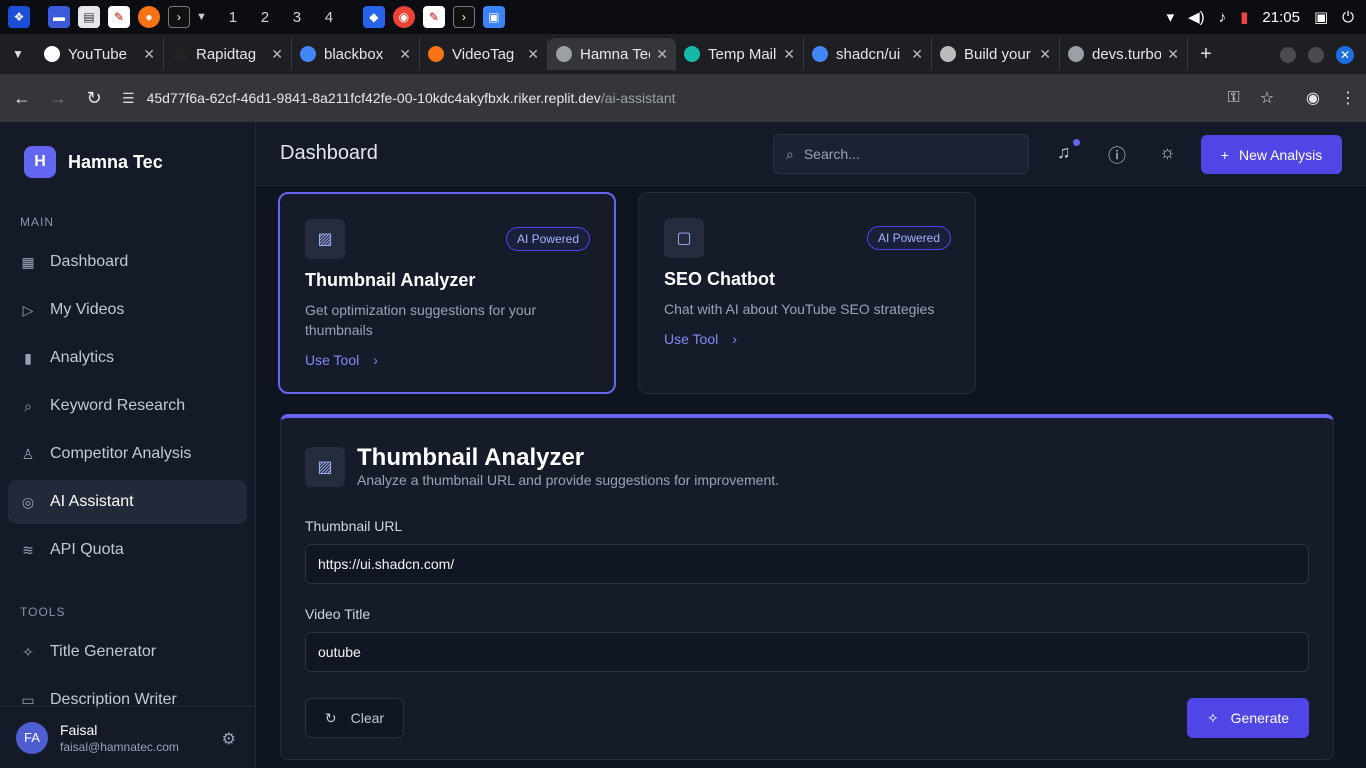 The width and height of the screenshot is (1366, 768). I want to click on sidebar-item-label: Title Generator, so click(103, 651).